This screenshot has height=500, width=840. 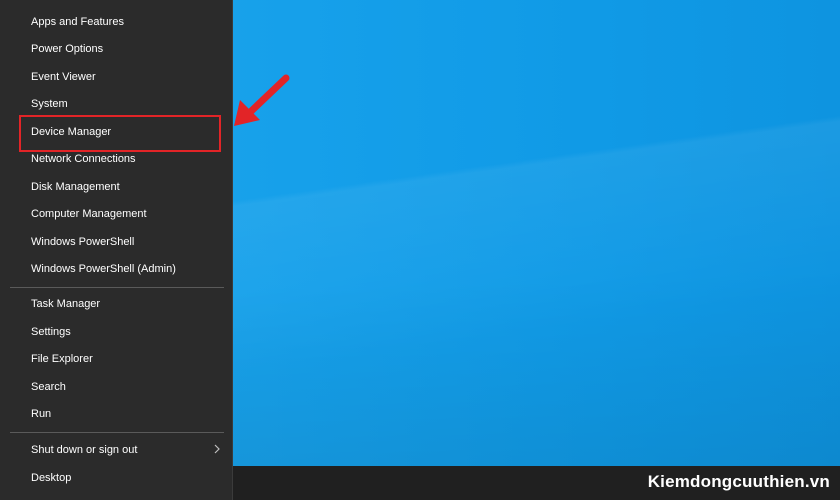 What do you see at coordinates (116, 76) in the screenshot?
I see `menu-item-event-viewer: Event Viewer` at bounding box center [116, 76].